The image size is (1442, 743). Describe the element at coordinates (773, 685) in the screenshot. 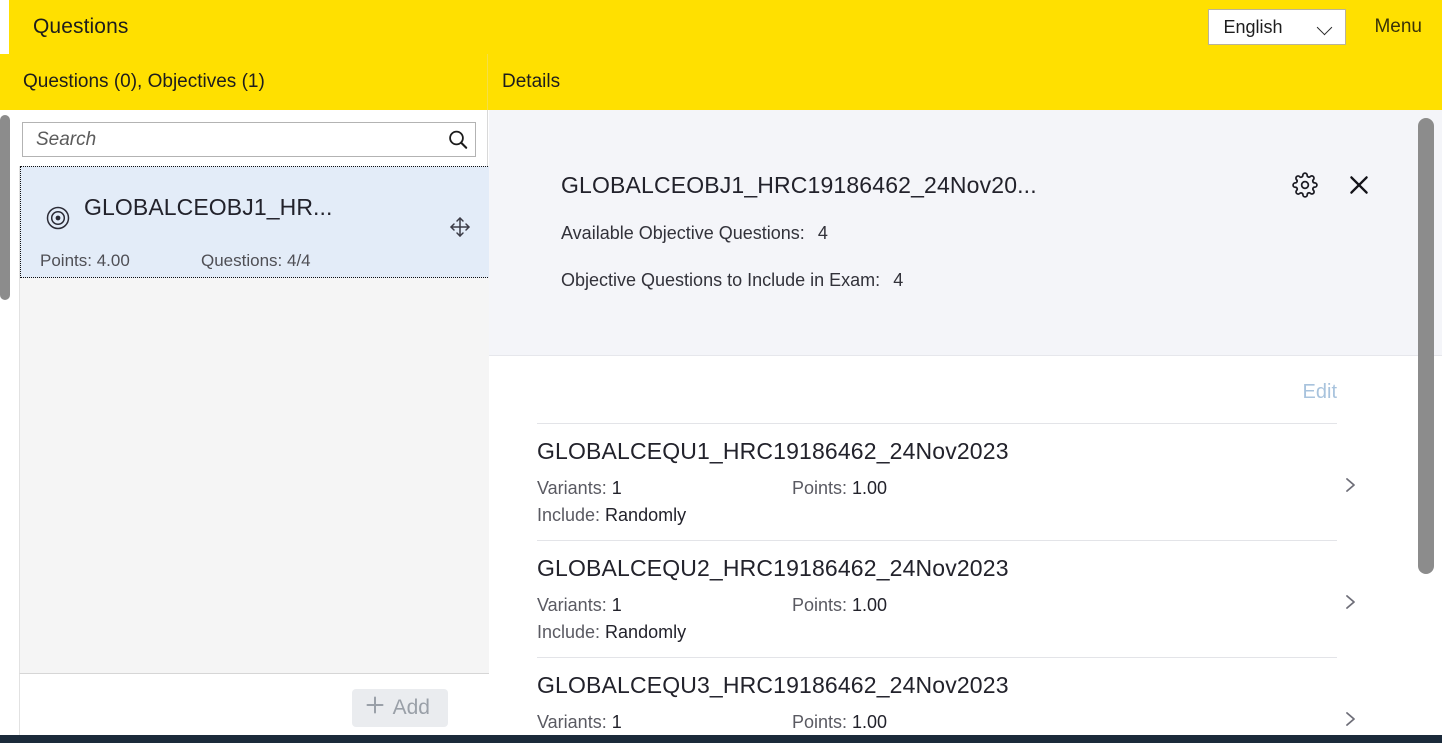

I see `question-name: GLOBALCEQU3_HRC19186462_24Nov2023` at that location.